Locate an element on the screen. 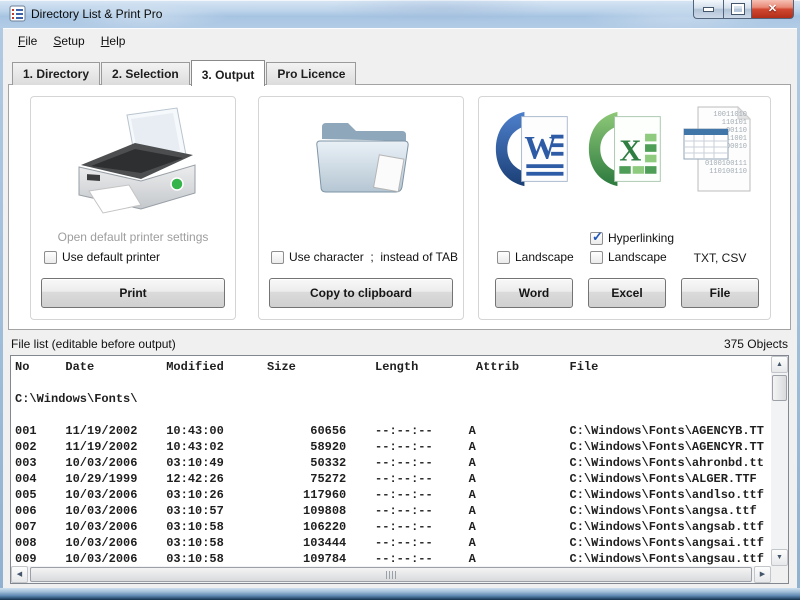 This screenshot has width=800, height=600. menu-file: File is located at coordinates (27, 41).